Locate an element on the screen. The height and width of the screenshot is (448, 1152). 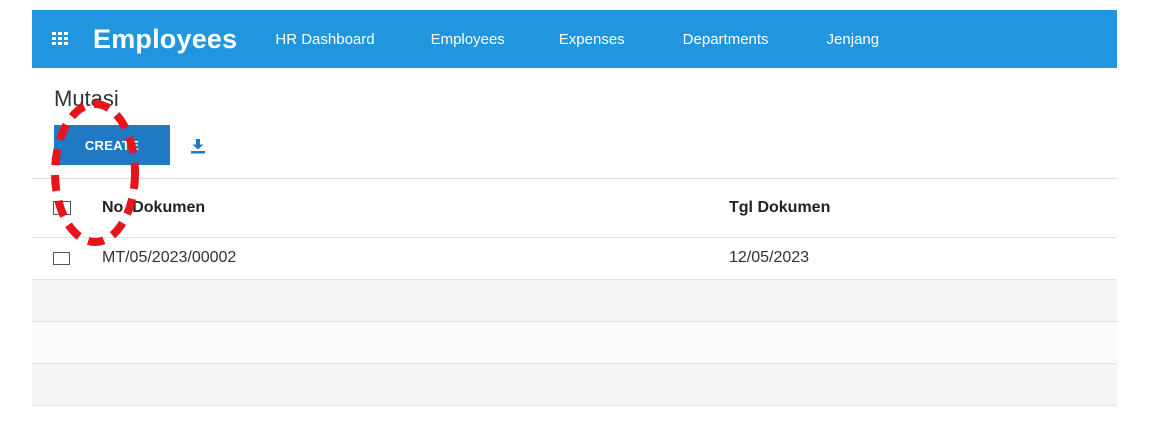
select-all-checkbox is located at coordinates (62, 208).